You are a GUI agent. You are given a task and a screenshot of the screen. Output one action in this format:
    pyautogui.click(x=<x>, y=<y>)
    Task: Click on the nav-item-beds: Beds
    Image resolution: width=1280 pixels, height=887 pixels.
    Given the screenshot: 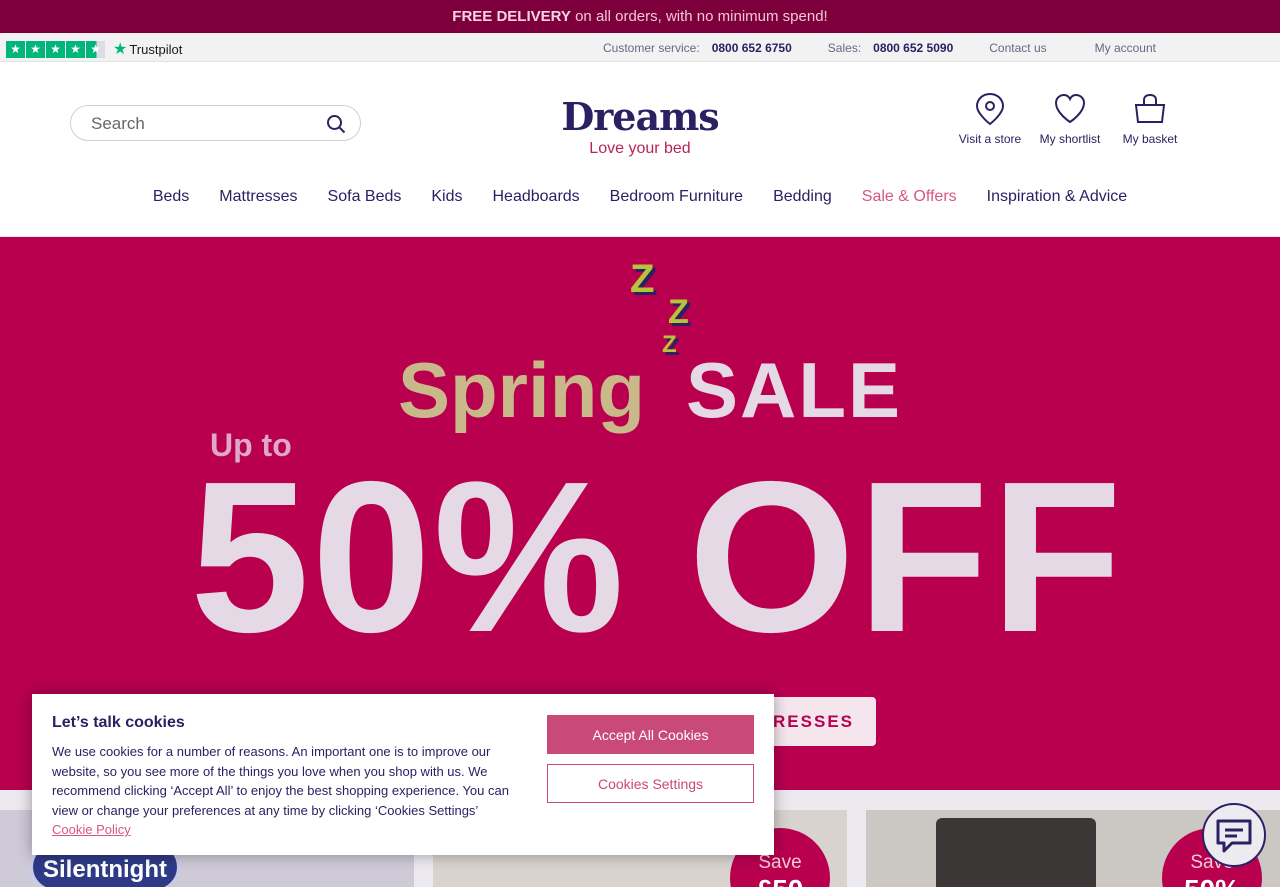 What is the action you would take?
    pyautogui.click(x=171, y=197)
    